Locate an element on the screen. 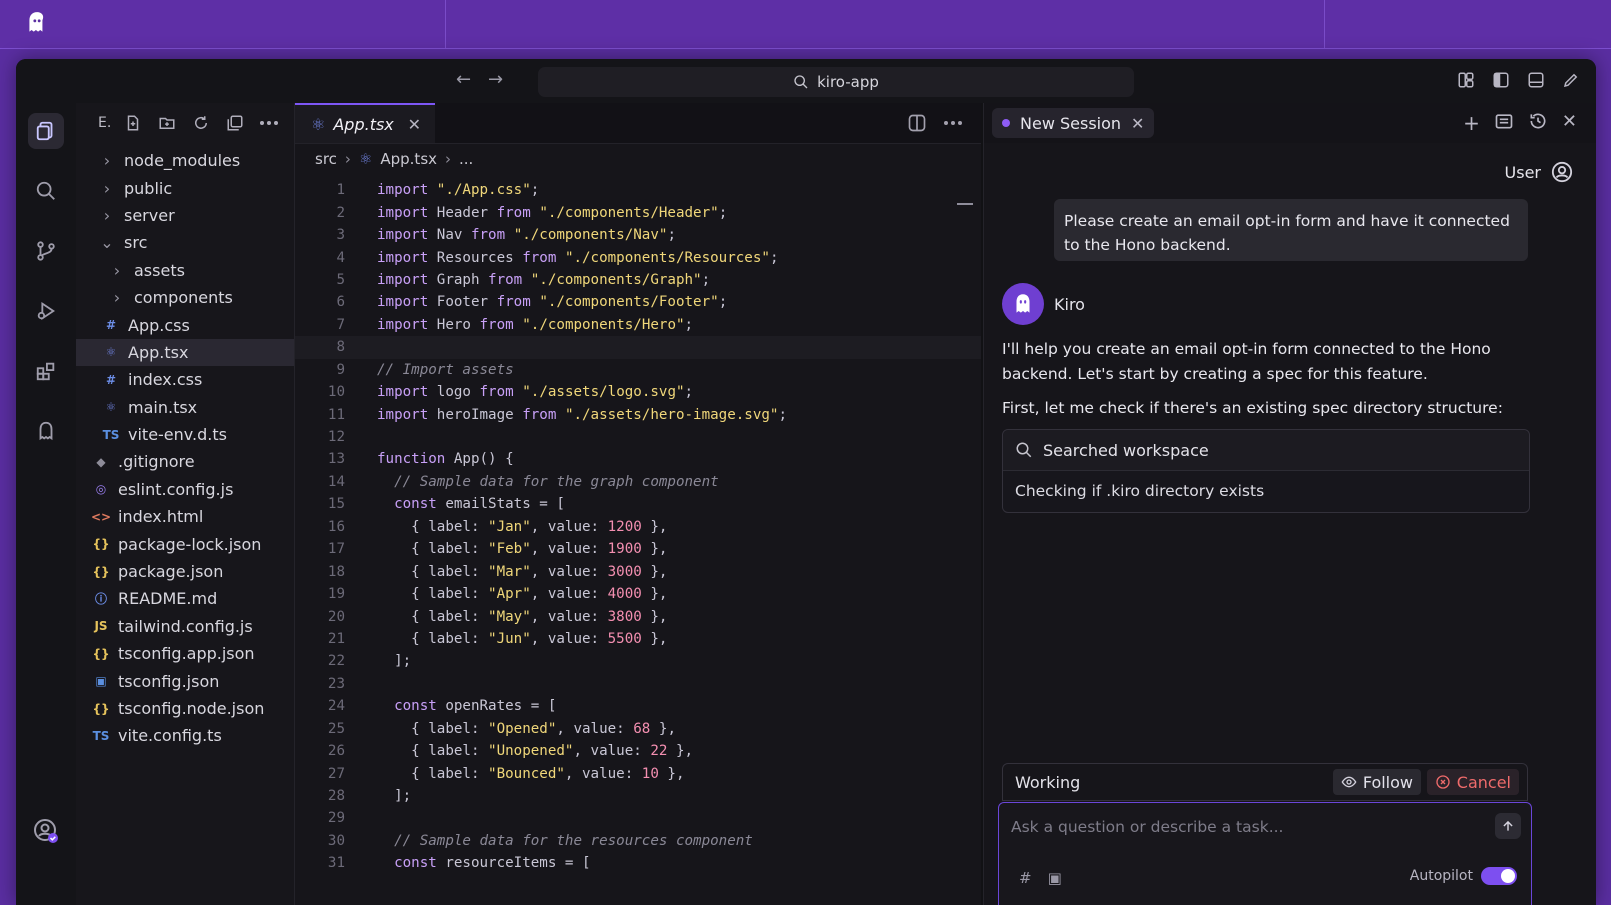 The height and width of the screenshot is (905, 1611). debug-activity is located at coordinates (46, 311).